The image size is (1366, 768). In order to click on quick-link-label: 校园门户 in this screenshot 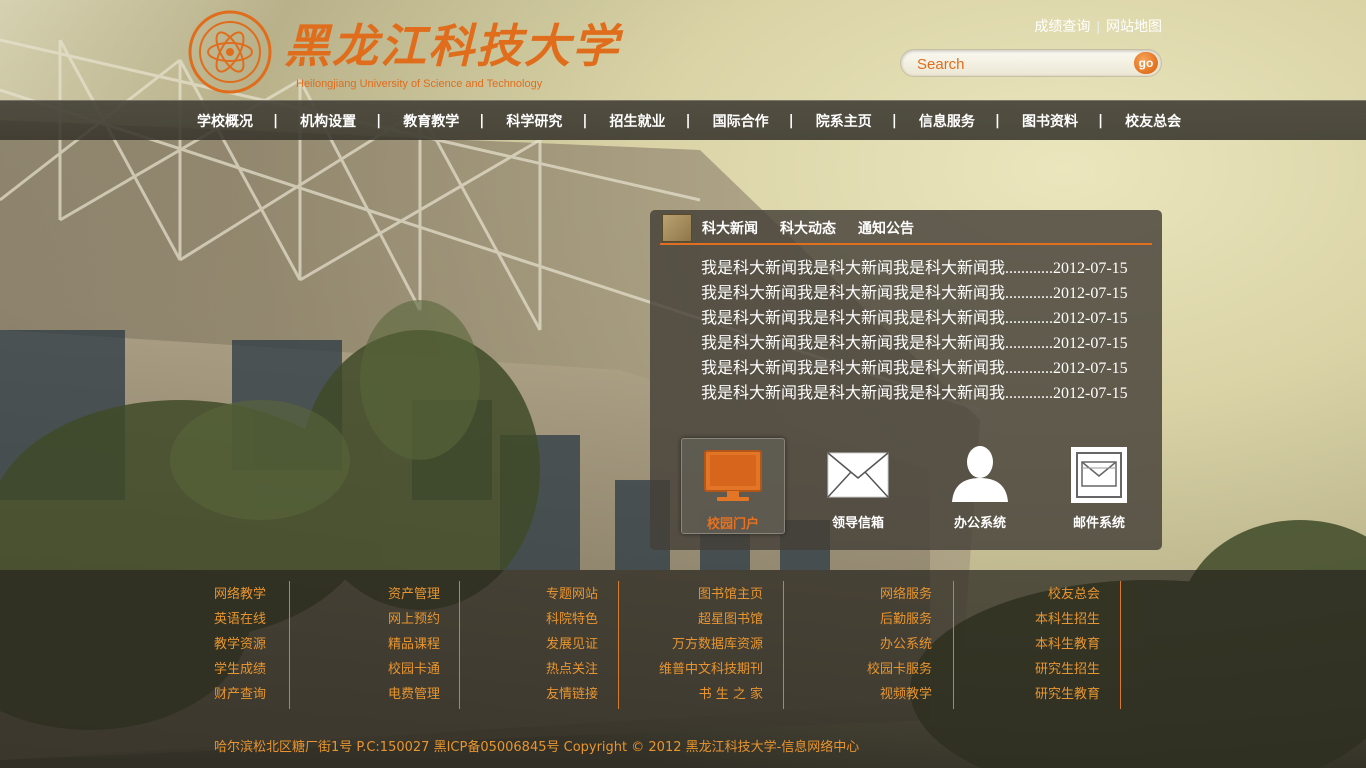, I will do `click(732, 524)`.